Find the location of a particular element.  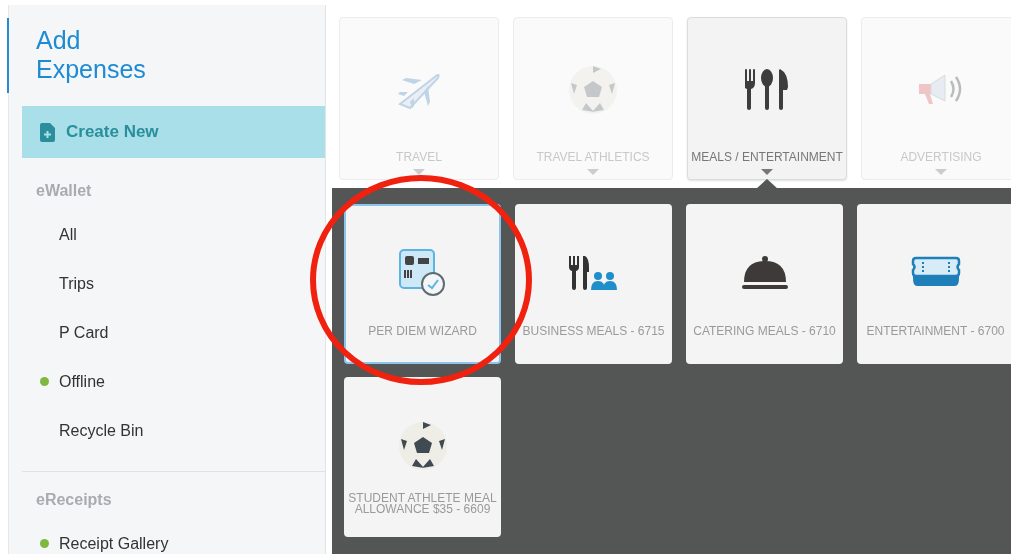

create-new-button: Create New is located at coordinates (173, 132).